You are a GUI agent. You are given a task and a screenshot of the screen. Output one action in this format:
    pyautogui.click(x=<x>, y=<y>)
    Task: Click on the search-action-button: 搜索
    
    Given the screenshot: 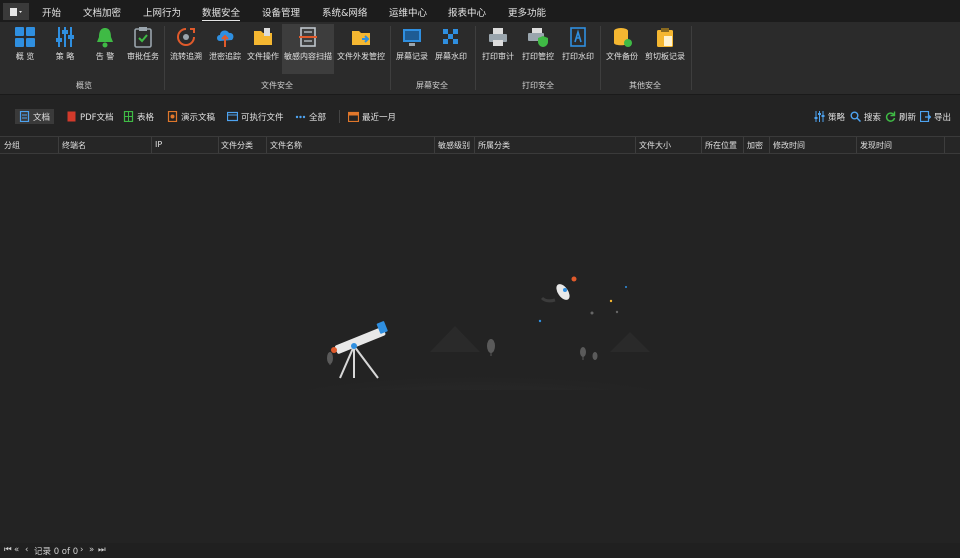 What is the action you would take?
    pyautogui.click(x=865, y=116)
    